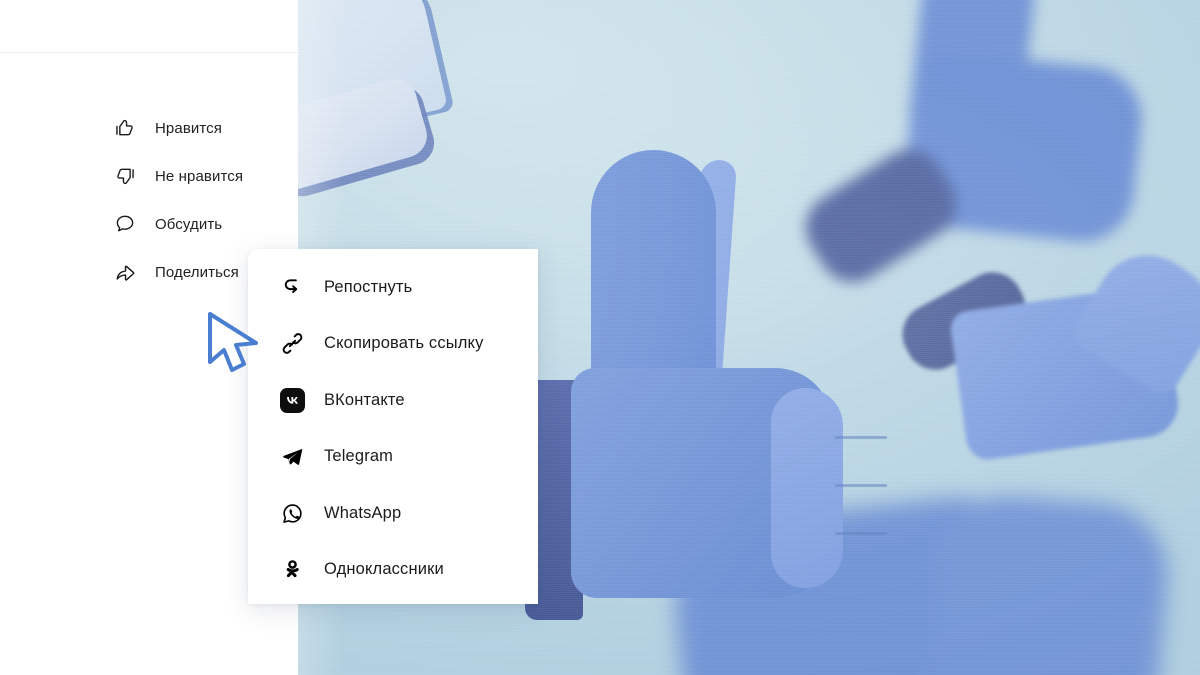 This screenshot has width=1200, height=675. I want to click on share-option-odnoklassniki: Одноклассники, so click(393, 570).